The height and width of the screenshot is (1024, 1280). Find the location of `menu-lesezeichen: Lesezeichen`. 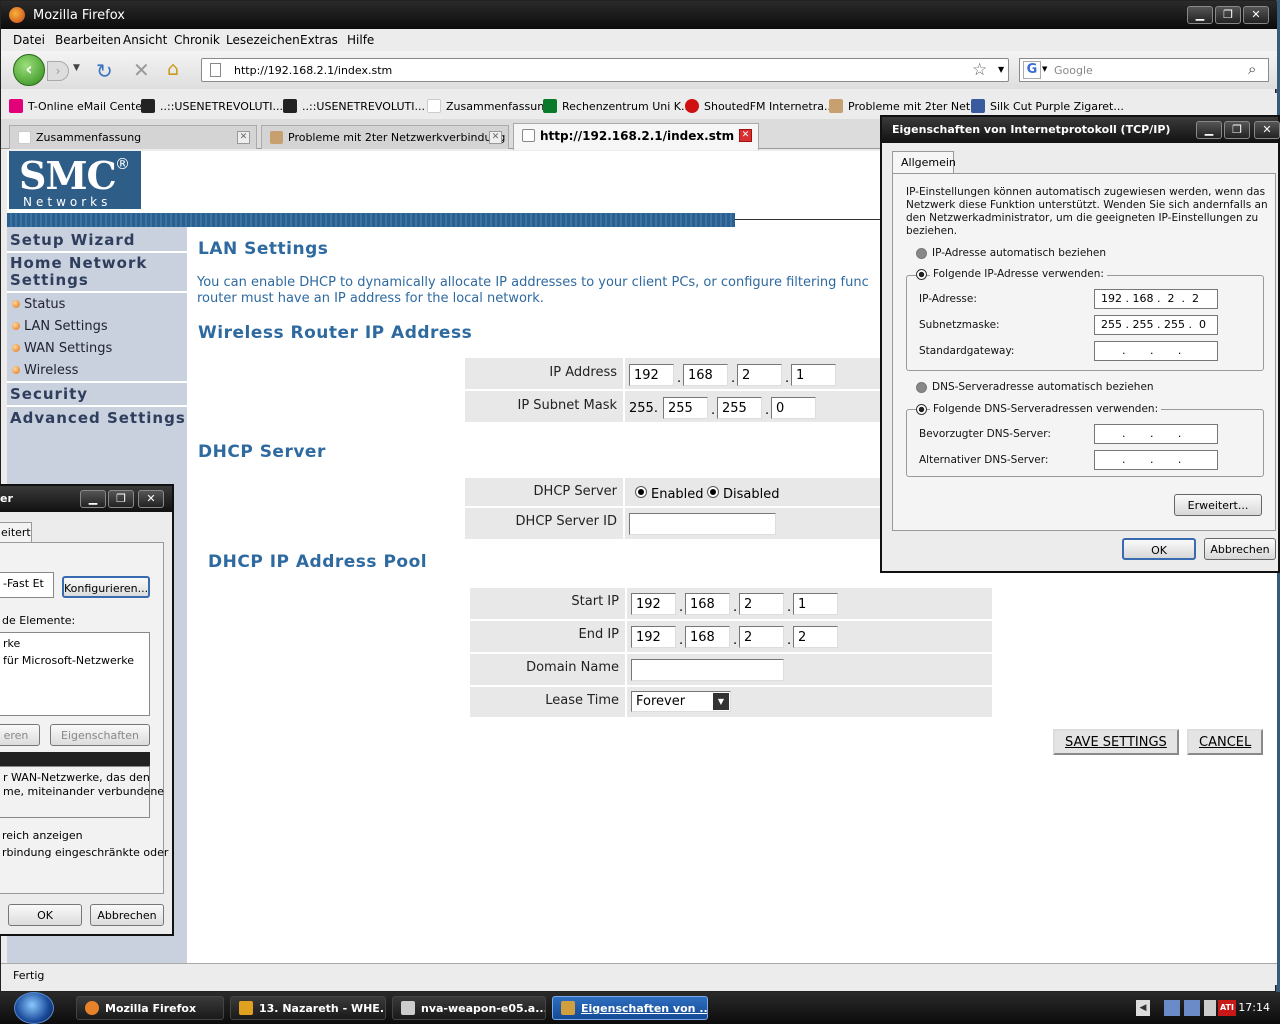

menu-lesezeichen: Lesezeichen is located at coordinates (263, 40).